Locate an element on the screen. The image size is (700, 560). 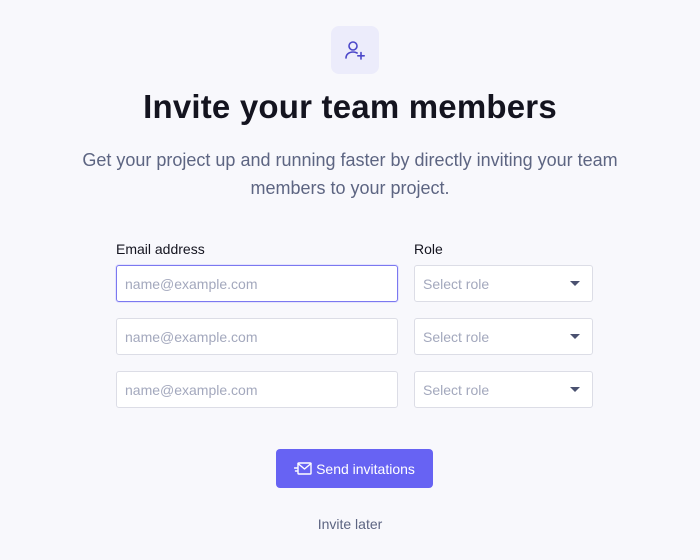
icon-badge is located at coordinates (355, 50).